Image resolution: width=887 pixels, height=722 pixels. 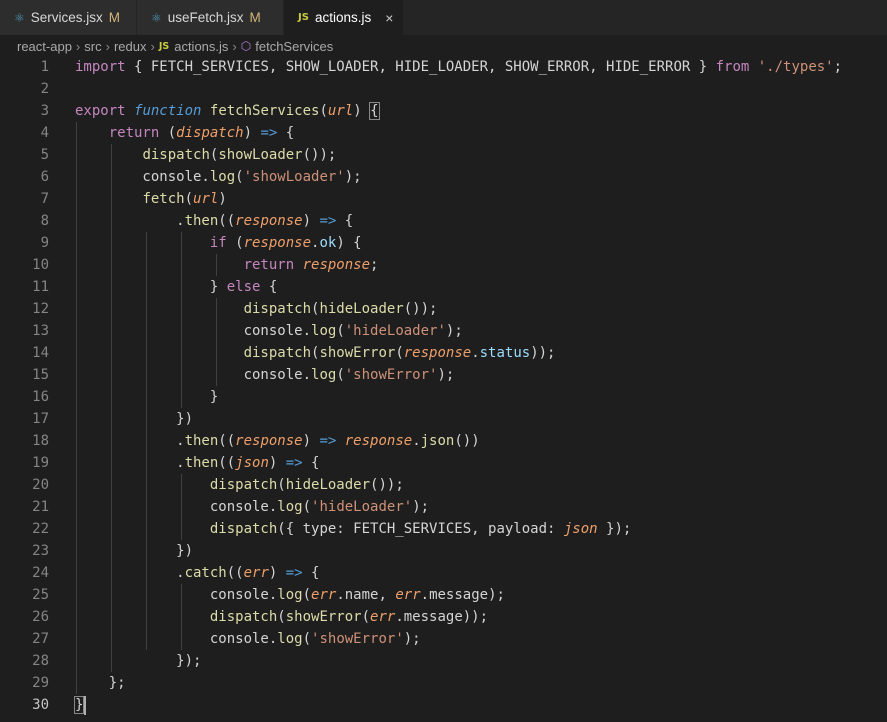 What do you see at coordinates (443, 441) in the screenshot?
I see `code-line: 18 .then((response) => response.json())` at bounding box center [443, 441].